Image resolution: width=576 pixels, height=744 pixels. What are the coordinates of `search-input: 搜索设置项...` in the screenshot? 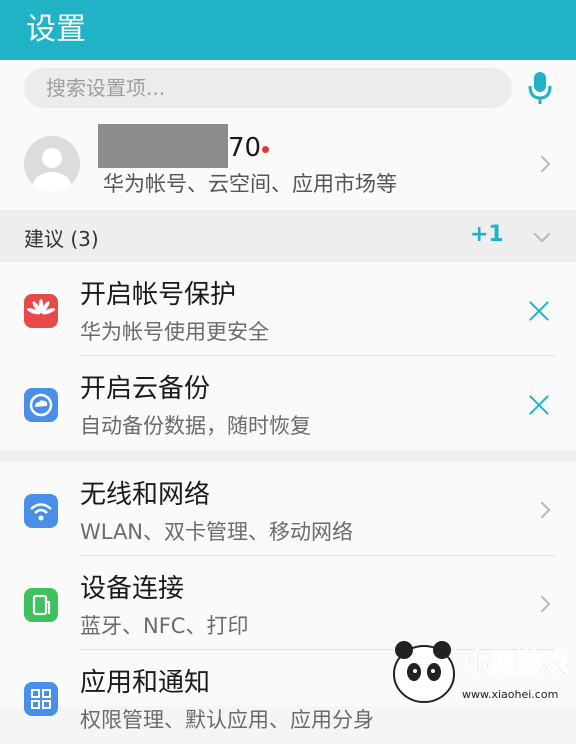 It's located at (268, 88).